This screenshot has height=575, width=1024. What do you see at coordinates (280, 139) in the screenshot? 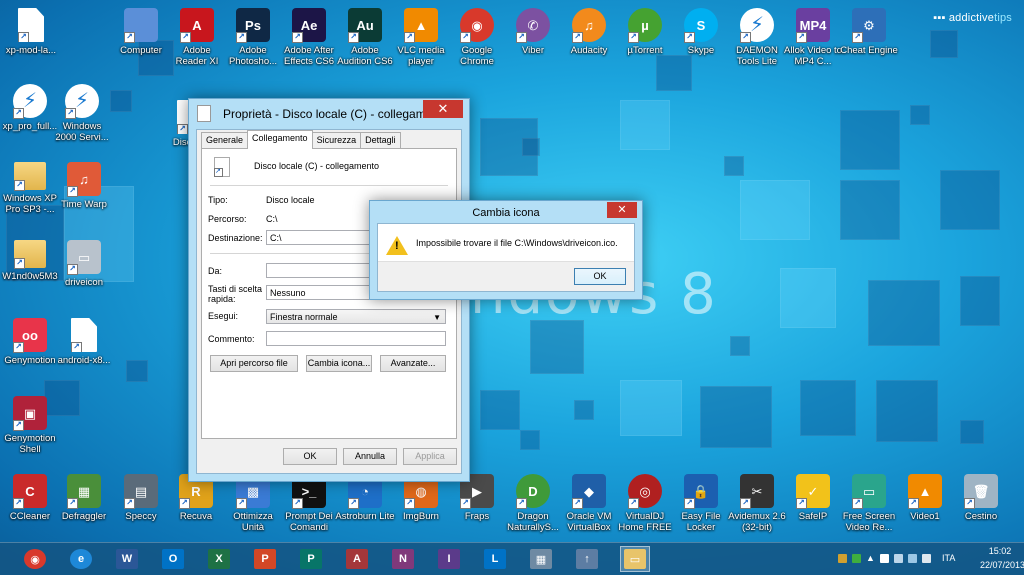
I see `tab-collegamento: Collegamento` at bounding box center [280, 139].